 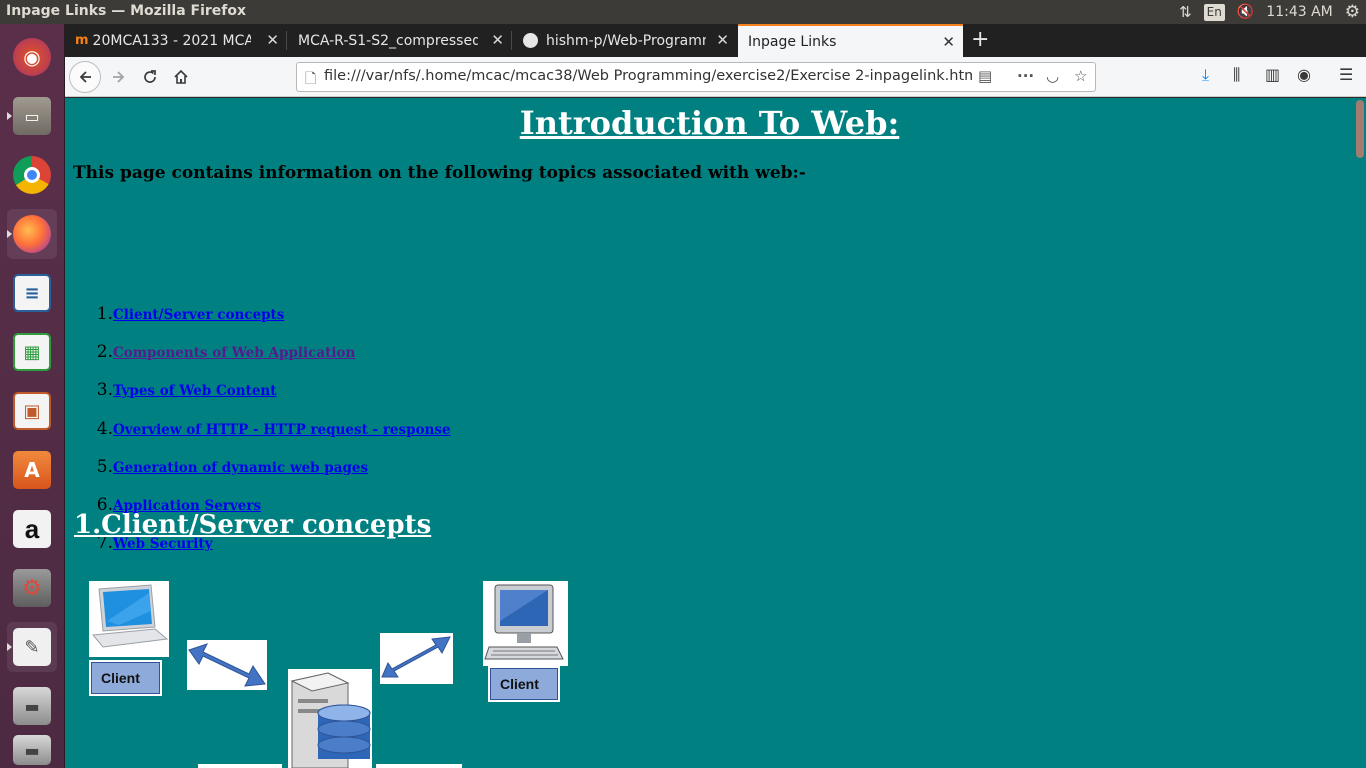 What do you see at coordinates (524, 684) in the screenshot?
I see `client-label-2: Client` at bounding box center [524, 684].